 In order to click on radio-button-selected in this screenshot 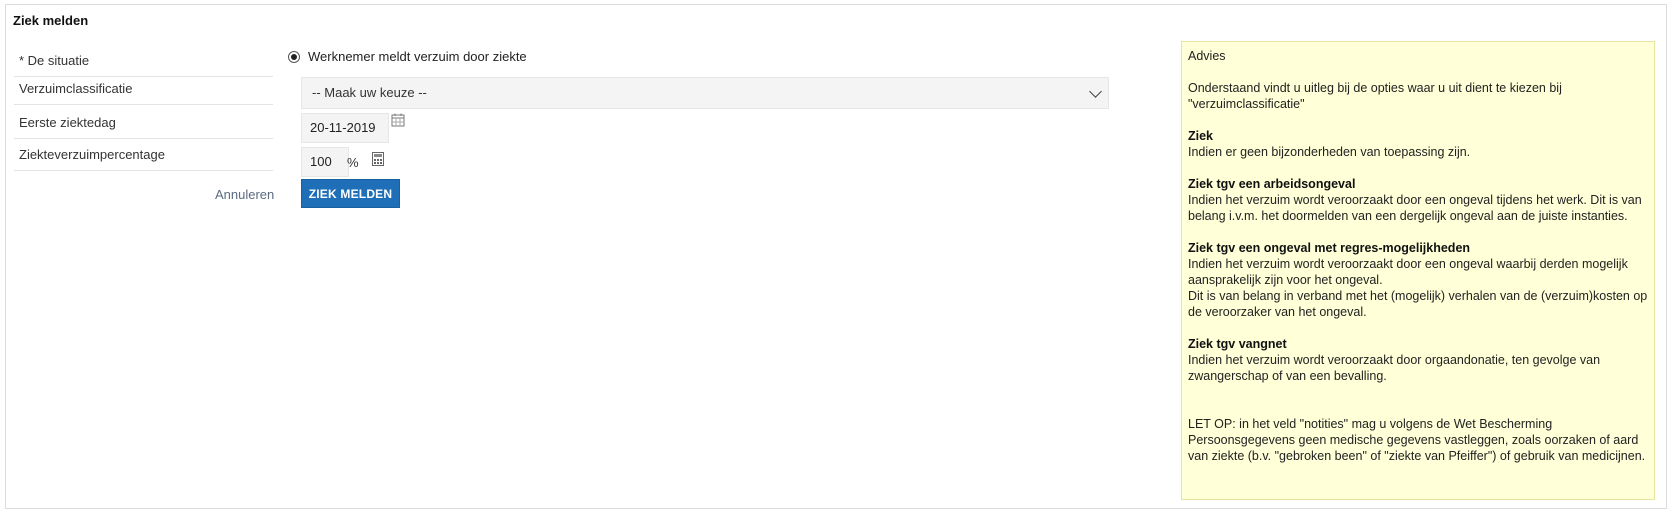, I will do `click(294, 56)`.